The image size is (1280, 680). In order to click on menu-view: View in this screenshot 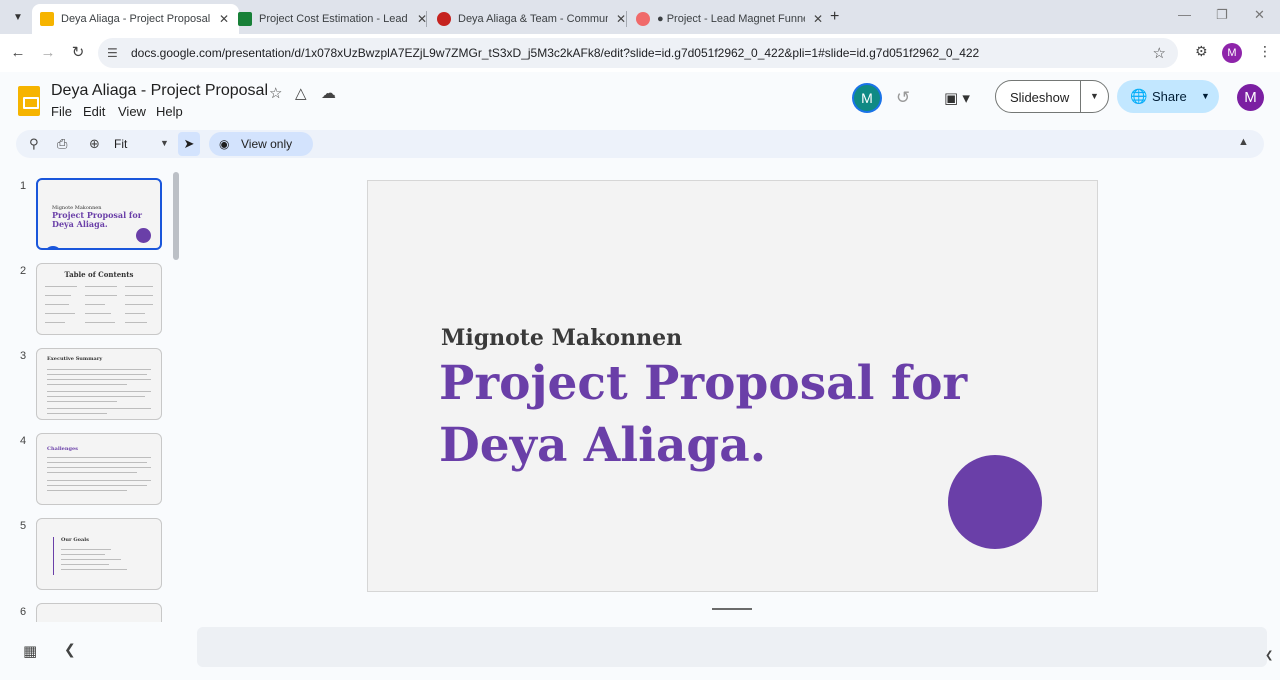, I will do `click(132, 111)`.